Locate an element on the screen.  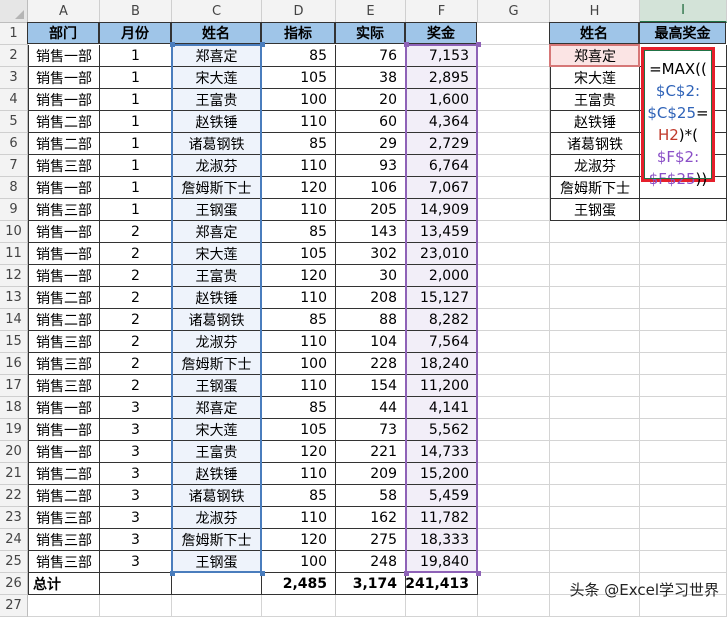
side-name-cell: 宋大莲 is located at coordinates (595, 78).